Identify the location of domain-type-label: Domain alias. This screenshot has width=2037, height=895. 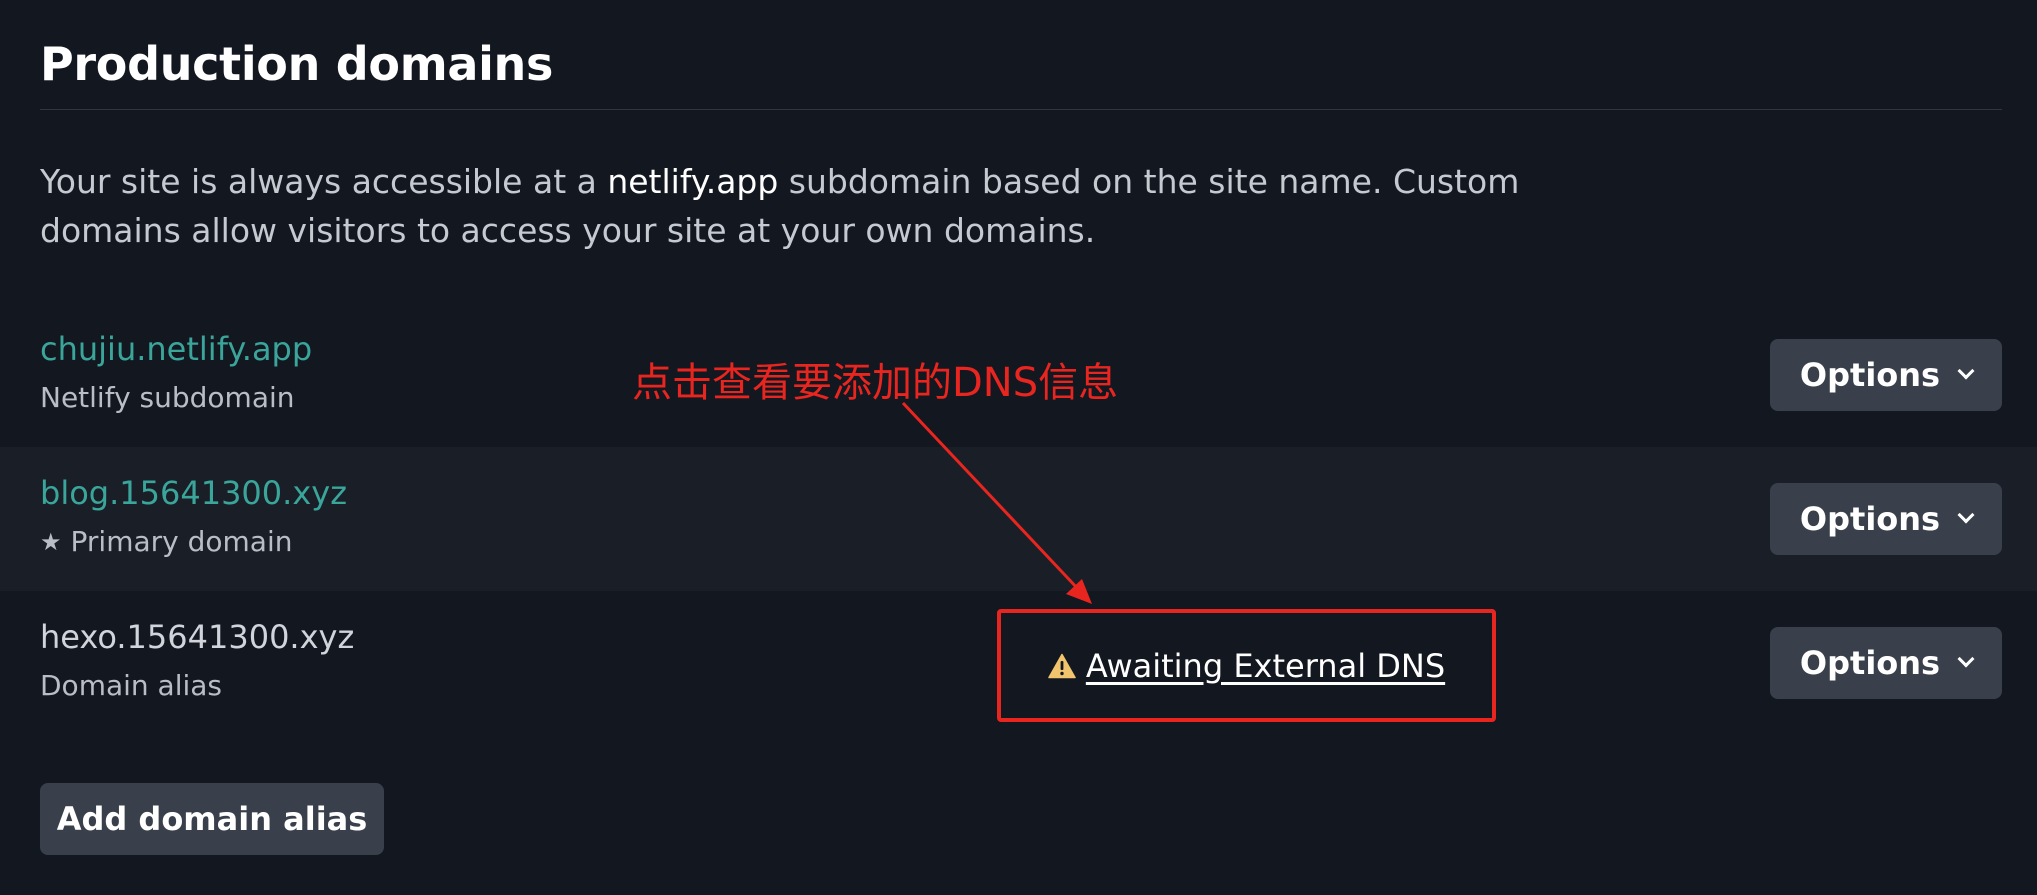
(131, 685).